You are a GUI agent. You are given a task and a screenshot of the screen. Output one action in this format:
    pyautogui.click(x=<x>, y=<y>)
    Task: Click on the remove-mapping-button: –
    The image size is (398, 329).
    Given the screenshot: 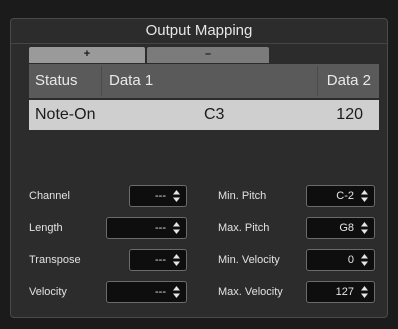 What is the action you would take?
    pyautogui.click(x=208, y=55)
    